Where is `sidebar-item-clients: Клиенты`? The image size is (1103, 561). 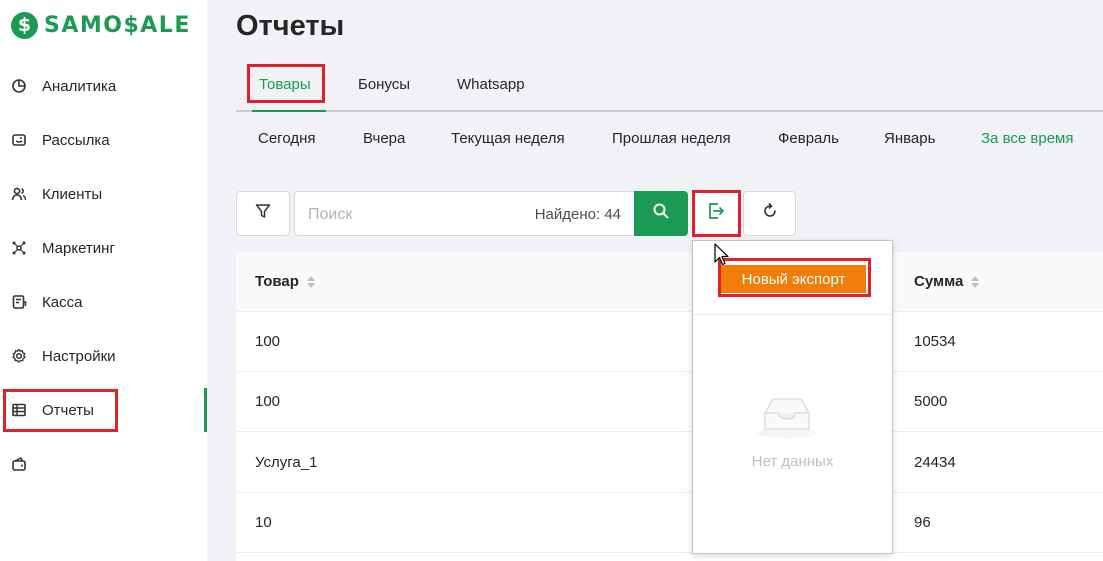
sidebar-item-clients: Клиенты is located at coordinates (103, 194).